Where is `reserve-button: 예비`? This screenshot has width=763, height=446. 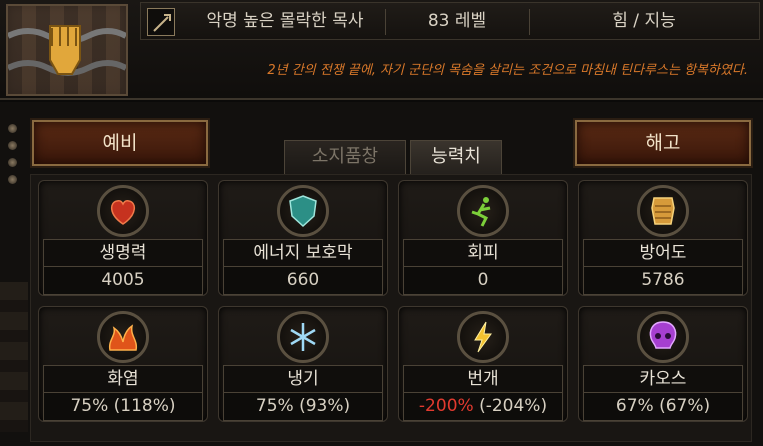 reserve-button: 예비 is located at coordinates (120, 143).